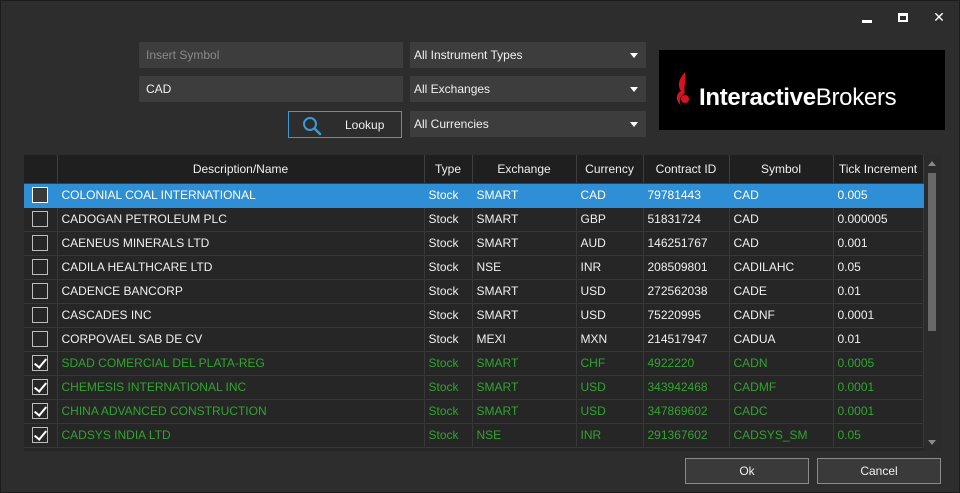  I want to click on minimize-button, so click(867, 17).